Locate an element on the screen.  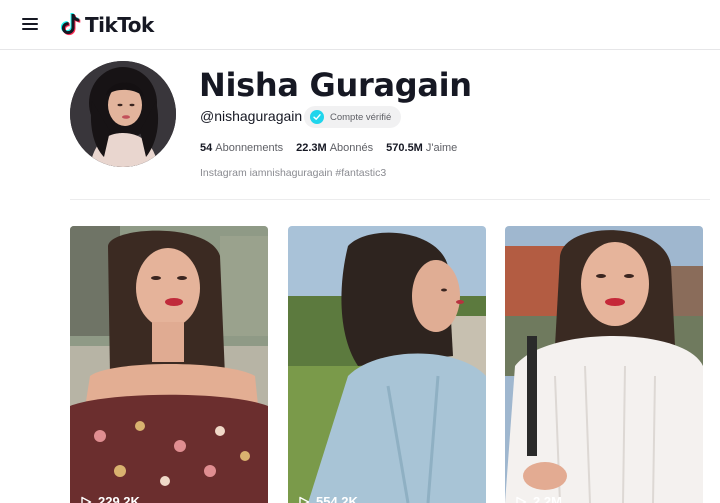
logo-text: TikTok is located at coordinates (119, 25).